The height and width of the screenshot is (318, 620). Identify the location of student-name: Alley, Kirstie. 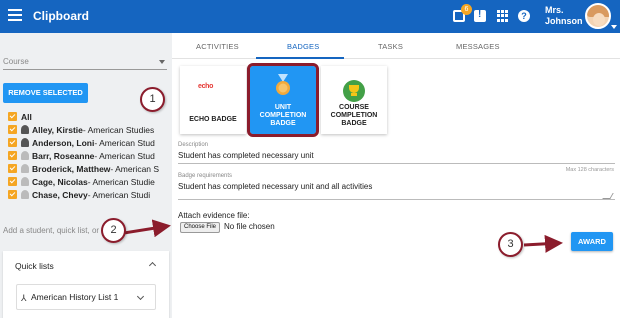
(57, 129).